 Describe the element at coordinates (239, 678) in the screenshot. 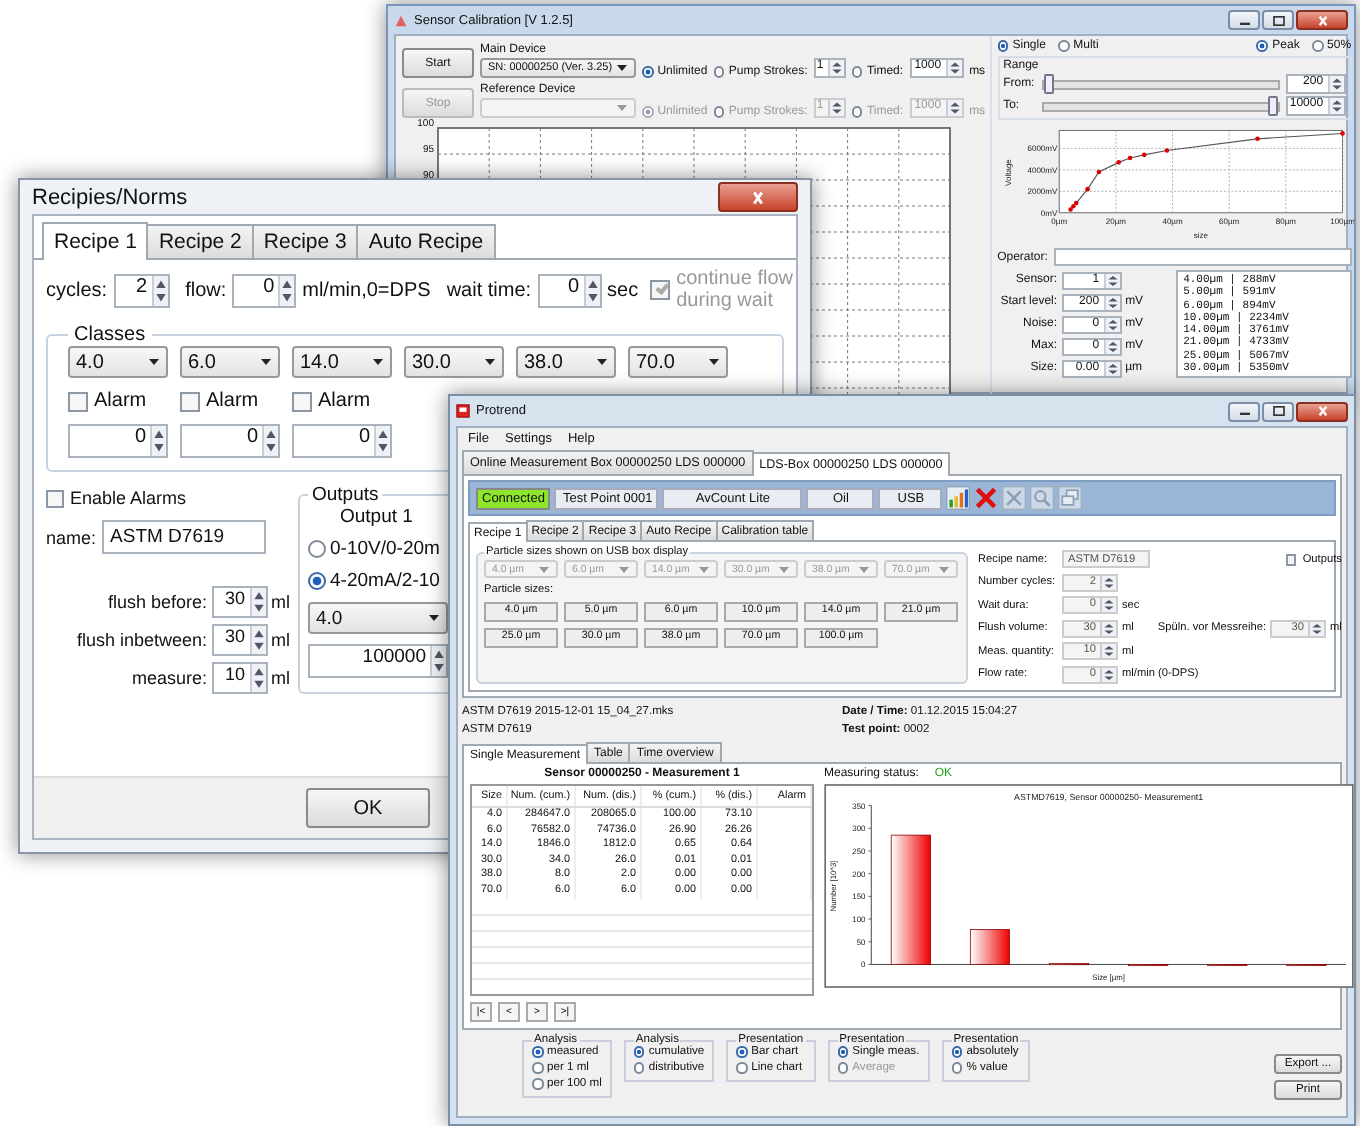

I see `spin-field: 10` at that location.